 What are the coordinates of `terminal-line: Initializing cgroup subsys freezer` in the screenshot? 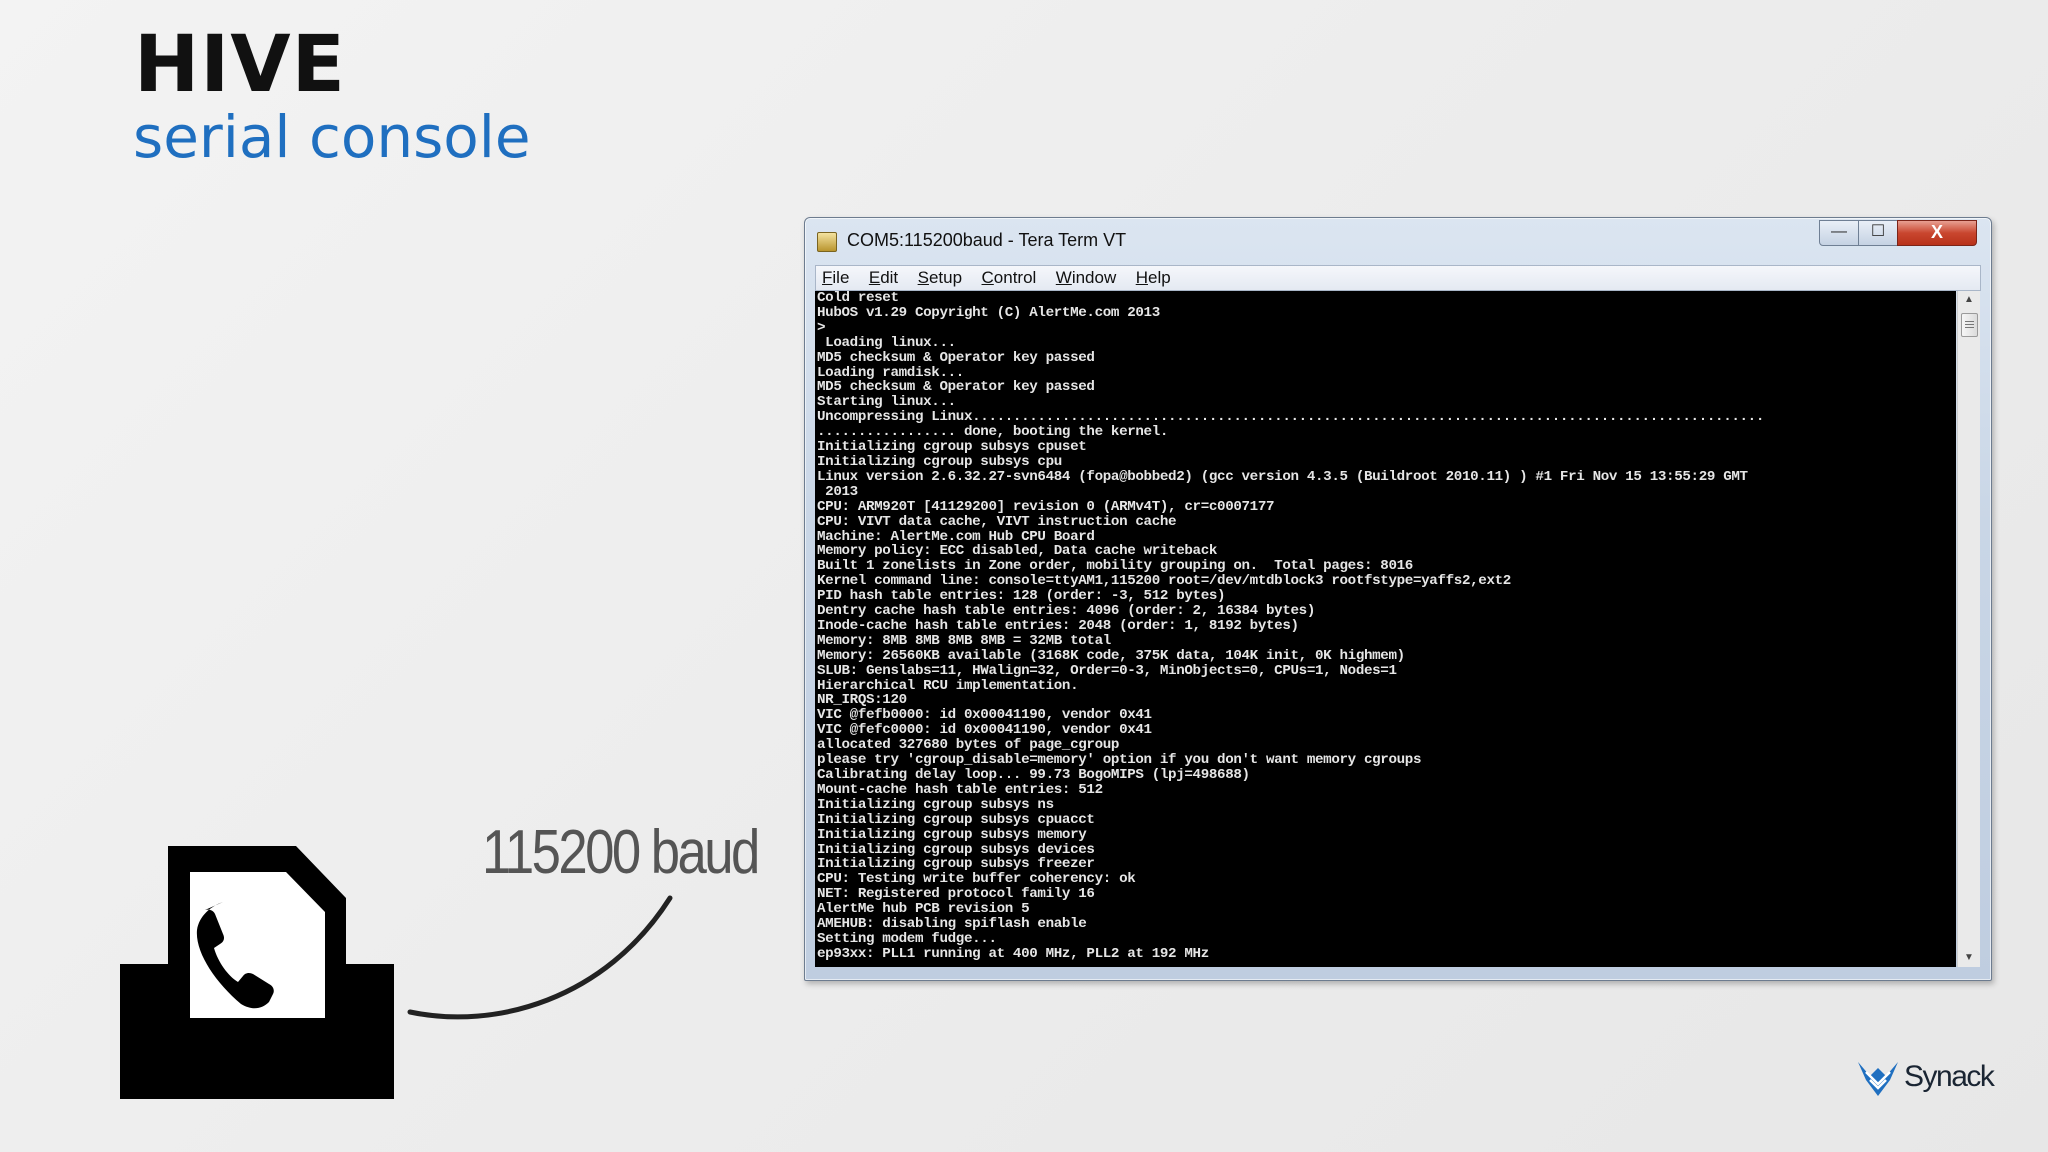 It's located at (956, 864).